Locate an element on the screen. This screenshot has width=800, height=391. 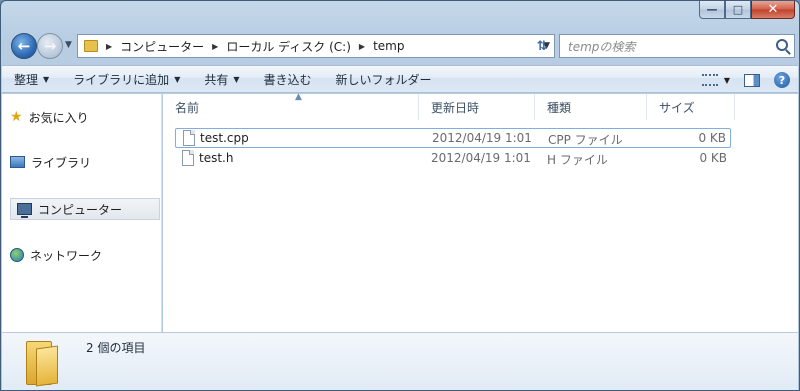
organize-label: 整理 is located at coordinates (26, 79).